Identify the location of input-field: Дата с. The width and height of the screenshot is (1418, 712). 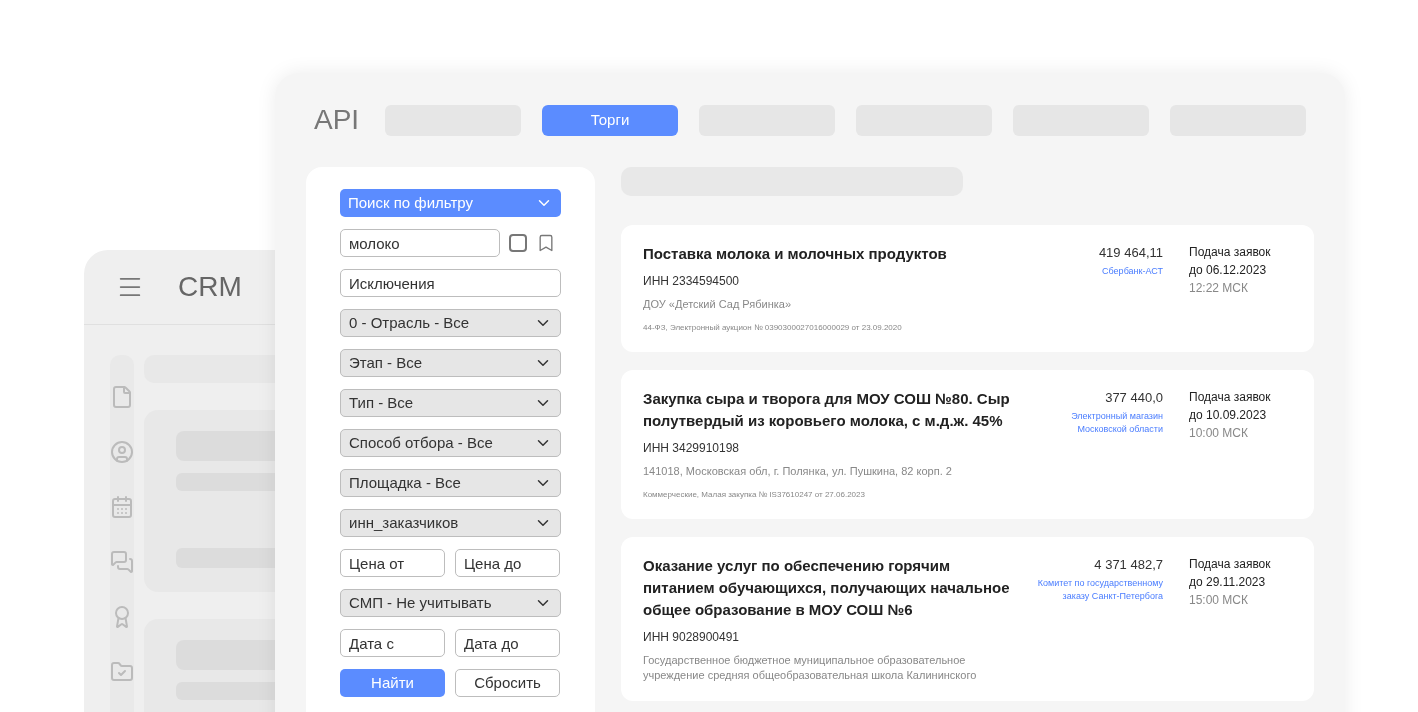
(392, 643).